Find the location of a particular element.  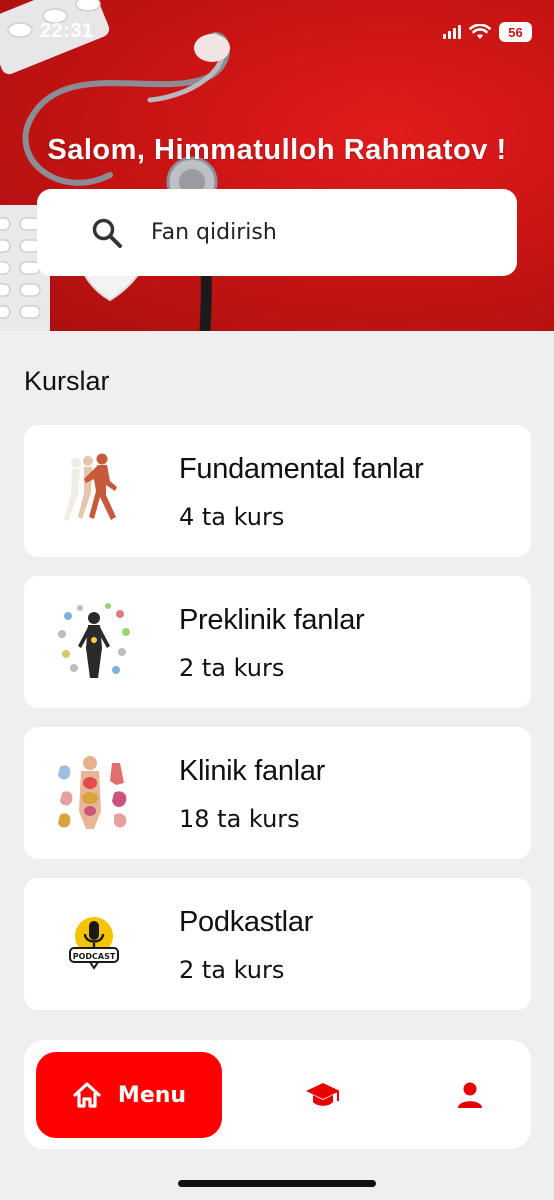

cellular-signal-icon is located at coordinates (452, 32).